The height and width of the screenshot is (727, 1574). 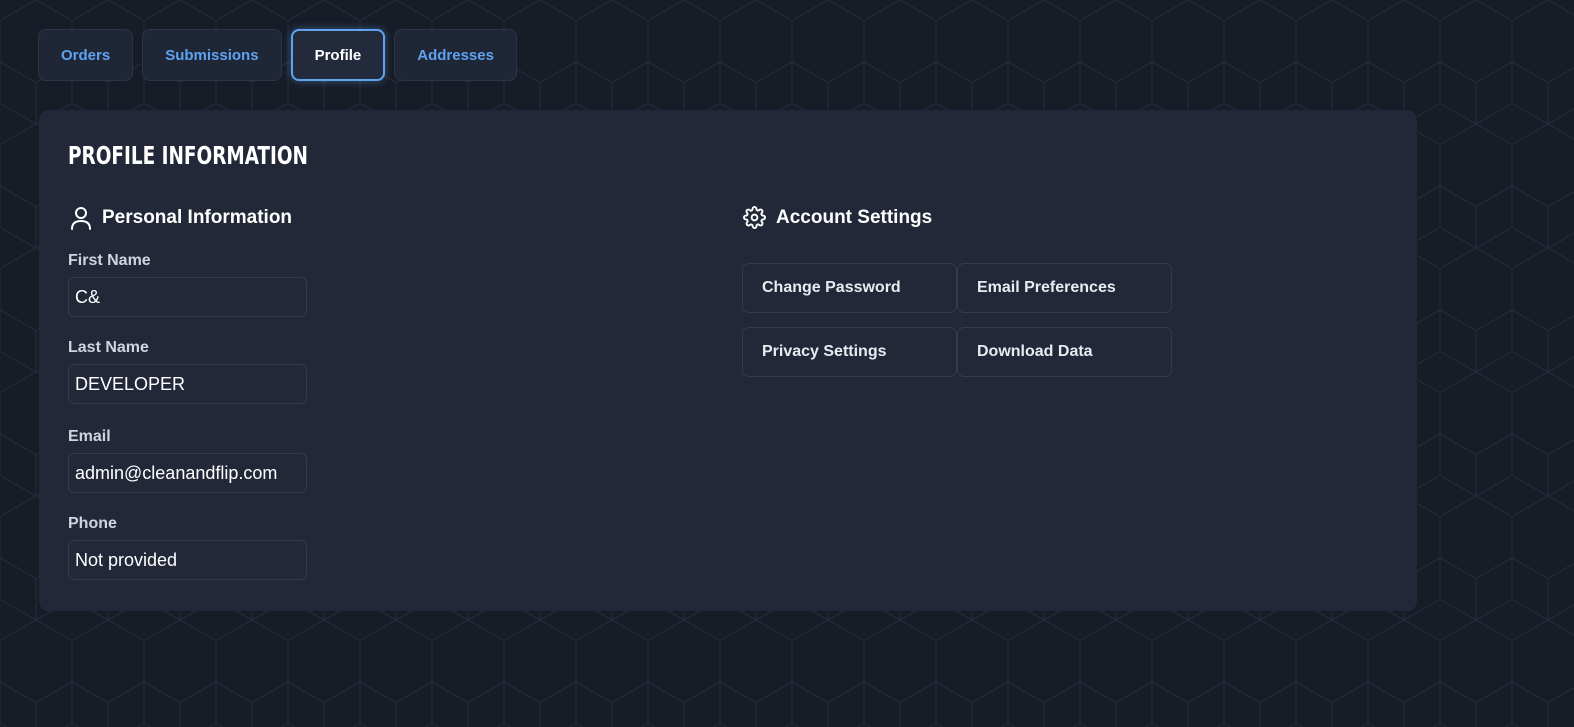 What do you see at coordinates (197, 217) in the screenshot?
I see `personal-information-label: Personal Information` at bounding box center [197, 217].